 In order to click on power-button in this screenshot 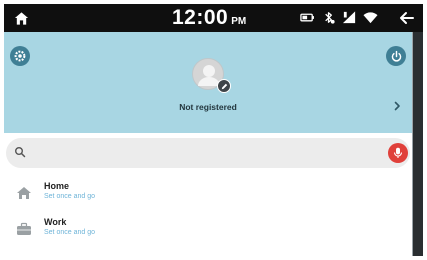, I will do `click(396, 56)`.